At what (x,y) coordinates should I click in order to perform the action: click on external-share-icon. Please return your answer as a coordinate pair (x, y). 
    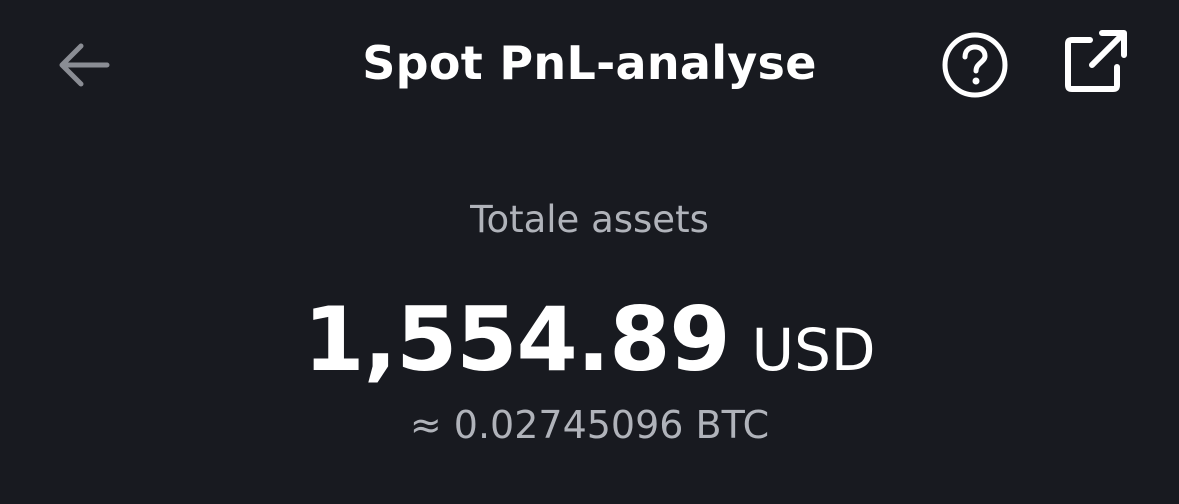
    Looking at the image, I should click on (1096, 61).